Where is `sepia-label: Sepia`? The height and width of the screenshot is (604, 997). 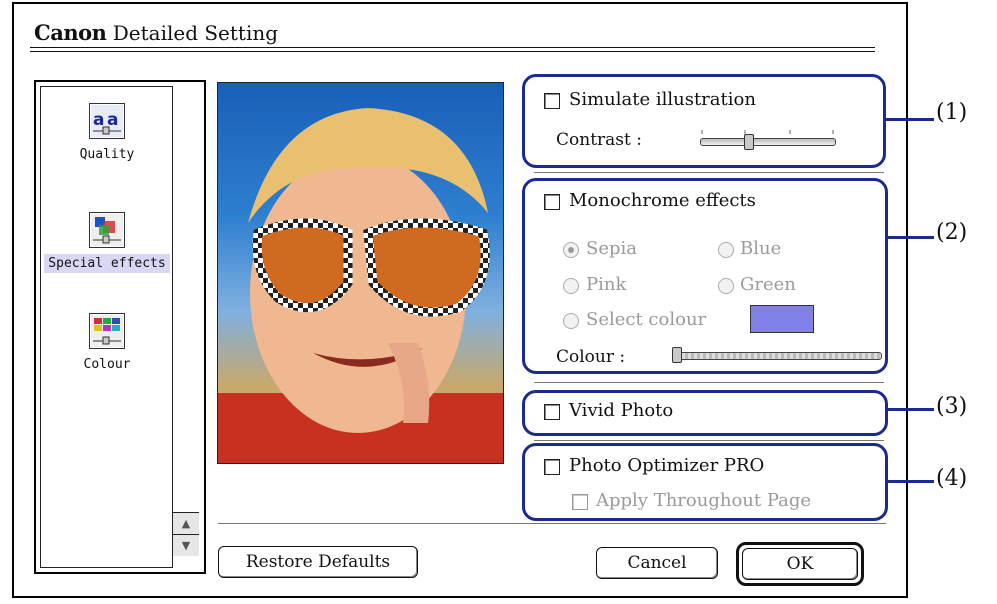 sepia-label: Sepia is located at coordinates (611, 248).